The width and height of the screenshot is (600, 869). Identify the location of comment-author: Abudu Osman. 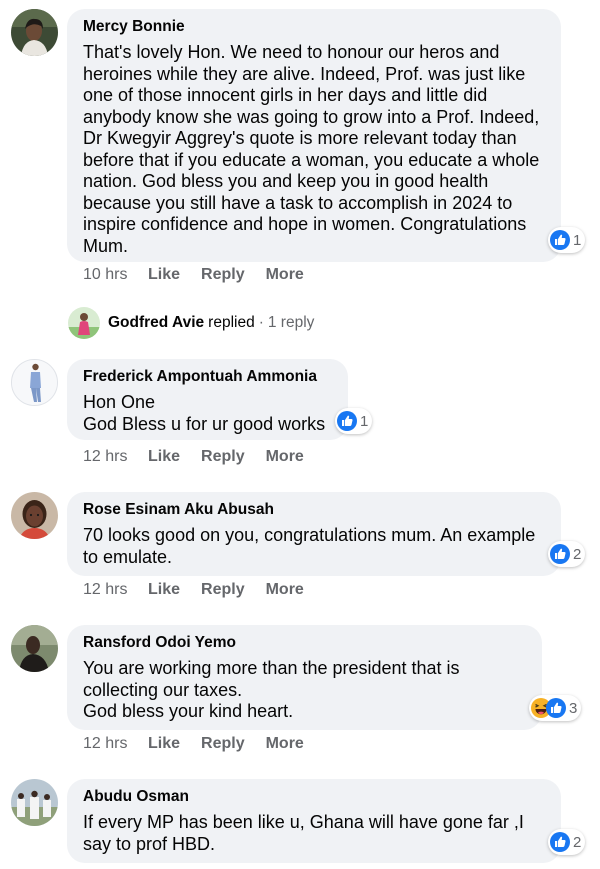
(314, 797).